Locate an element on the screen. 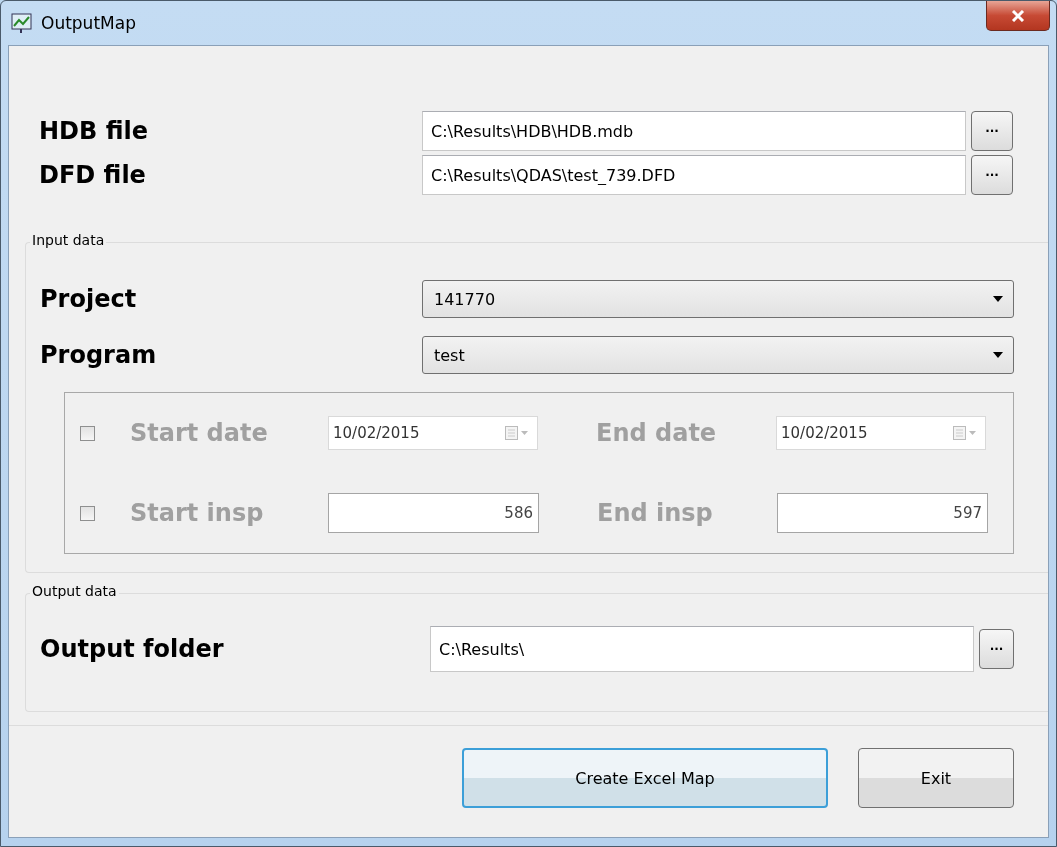 This screenshot has height=847, width=1057. path-field: C:\Results\ is located at coordinates (702, 649).